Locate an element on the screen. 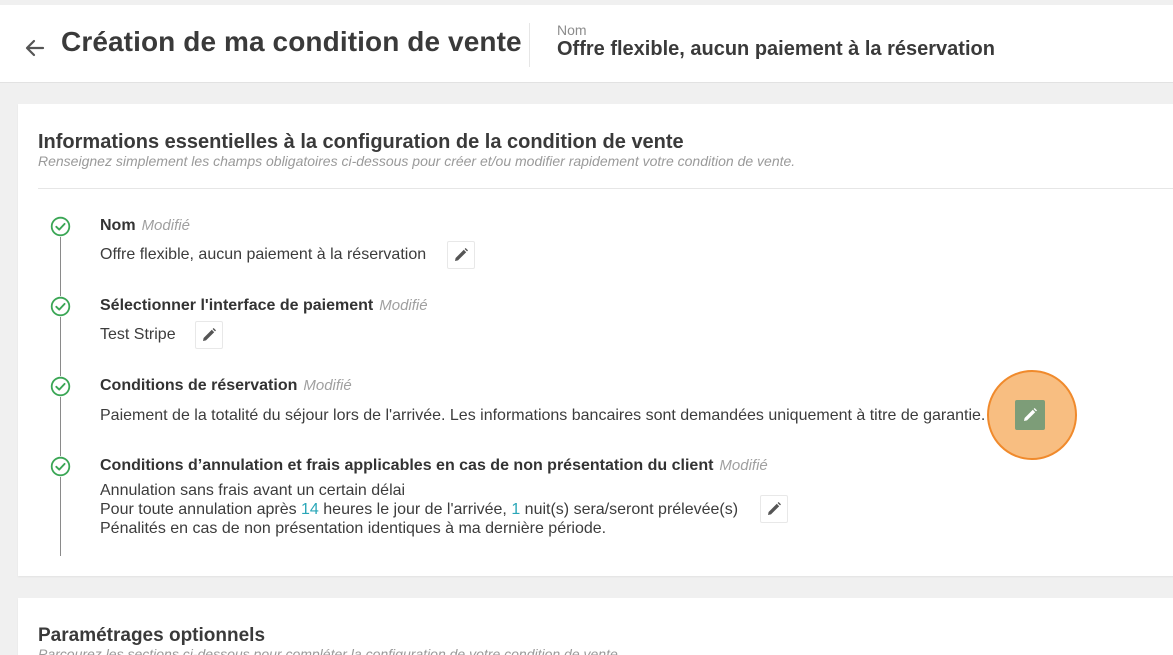 The width and height of the screenshot is (1173, 655). step-title-label: Sélectionner l'interface de paiement is located at coordinates (237, 305).